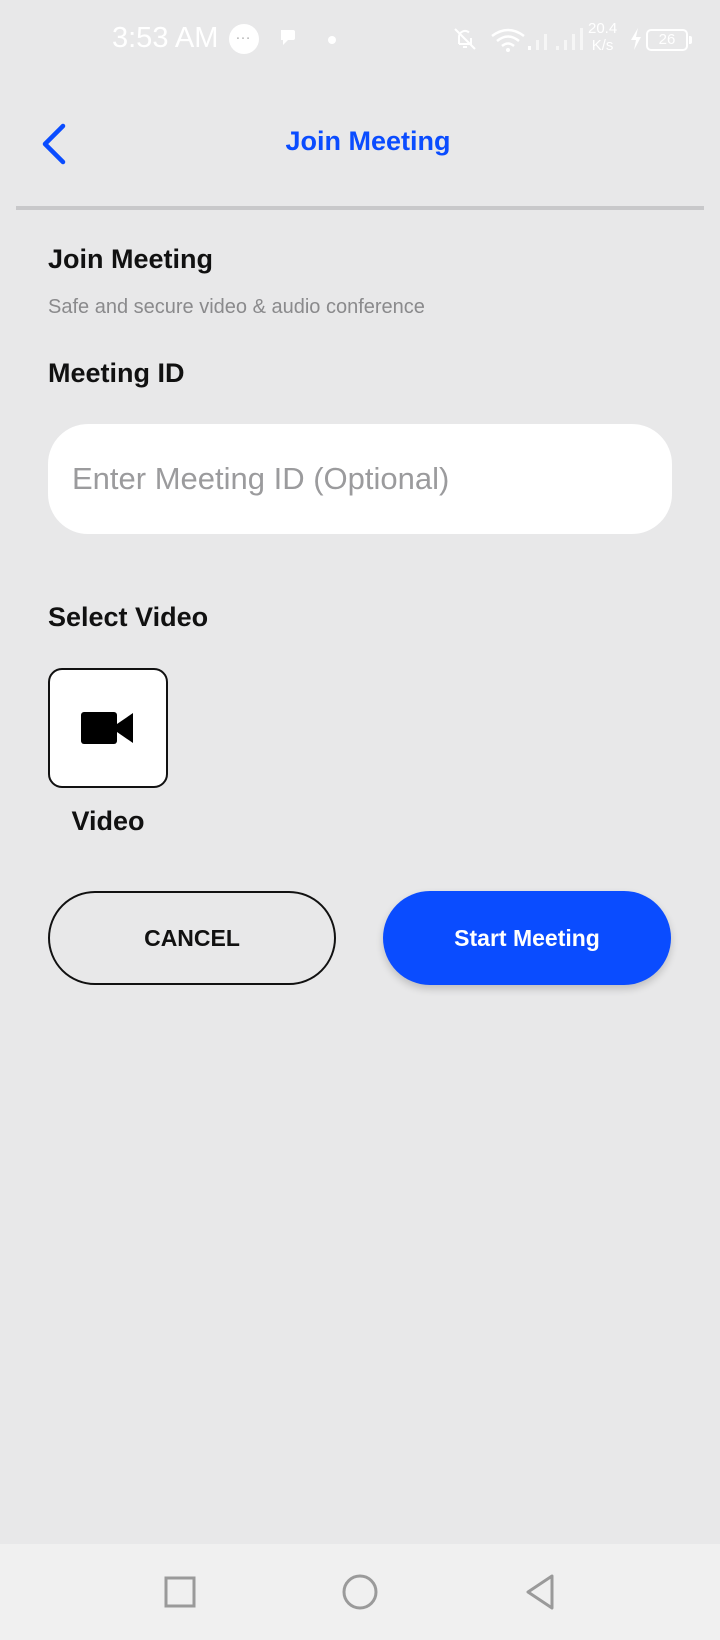  What do you see at coordinates (244, 39) in the screenshot?
I see `message-bubble-icon` at bounding box center [244, 39].